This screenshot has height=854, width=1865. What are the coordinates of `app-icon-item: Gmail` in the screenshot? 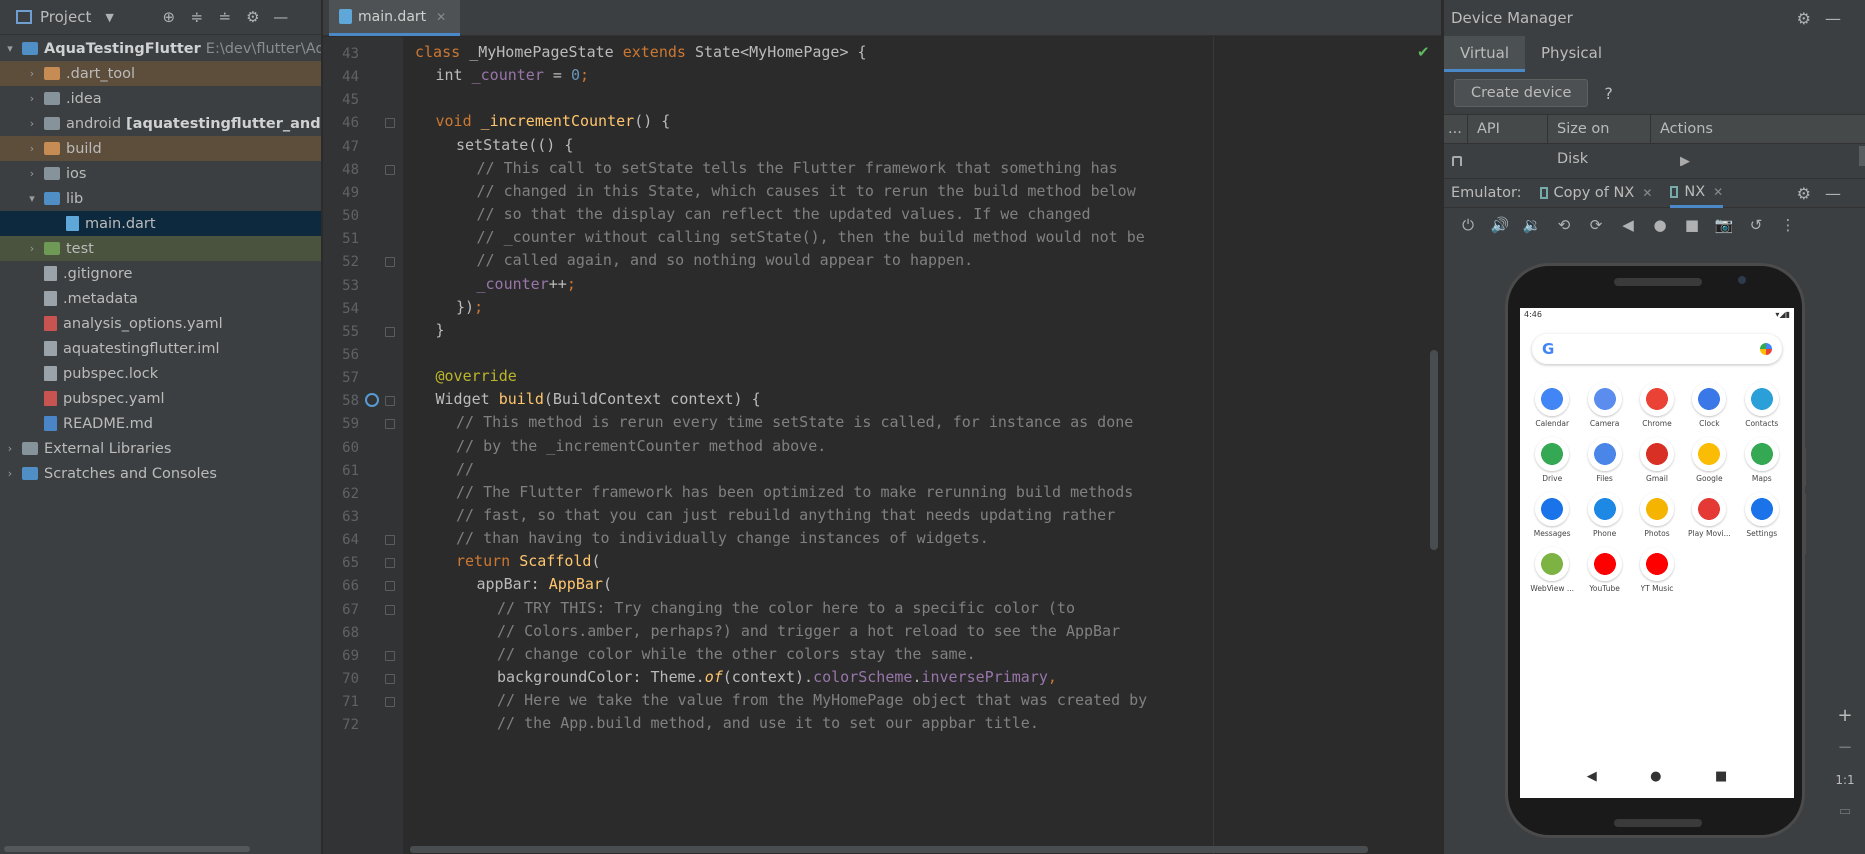 It's located at (1657, 460).